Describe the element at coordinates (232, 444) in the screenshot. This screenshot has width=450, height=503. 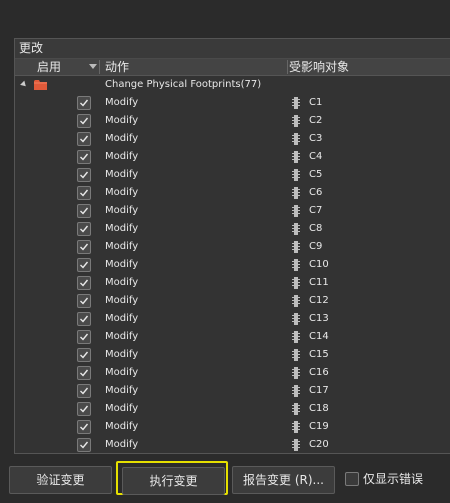
I see `change-row: Modify C20` at that location.